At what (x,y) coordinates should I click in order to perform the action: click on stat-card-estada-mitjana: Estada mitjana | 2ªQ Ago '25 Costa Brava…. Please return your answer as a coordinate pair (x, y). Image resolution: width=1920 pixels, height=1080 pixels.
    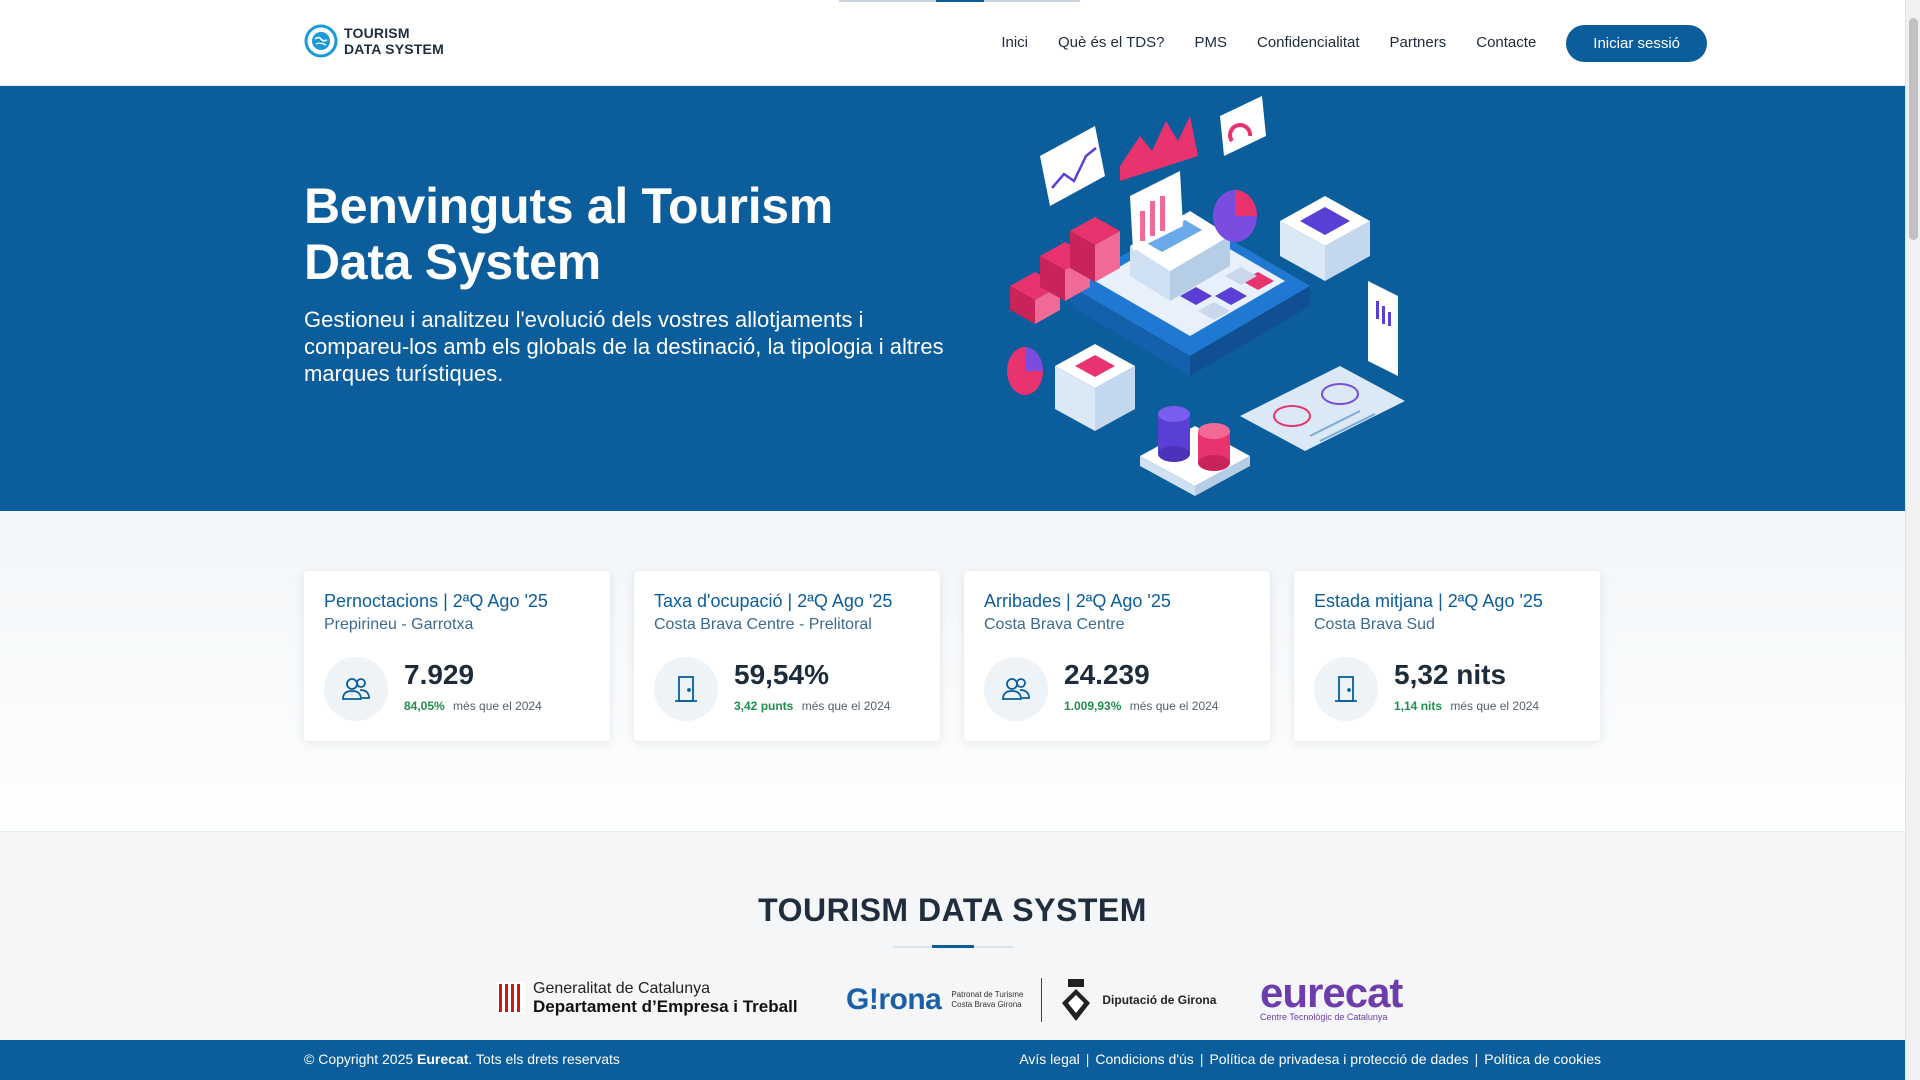
    Looking at the image, I should click on (1447, 656).